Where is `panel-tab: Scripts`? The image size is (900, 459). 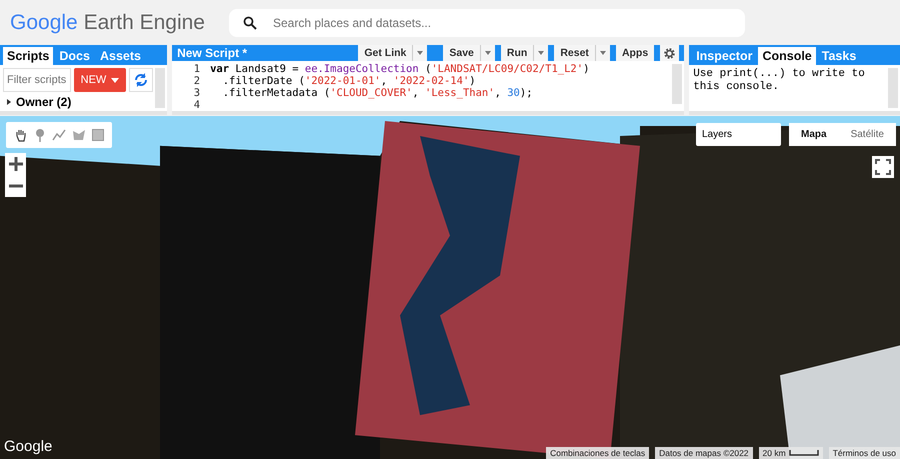
panel-tab: Scripts is located at coordinates (28, 56).